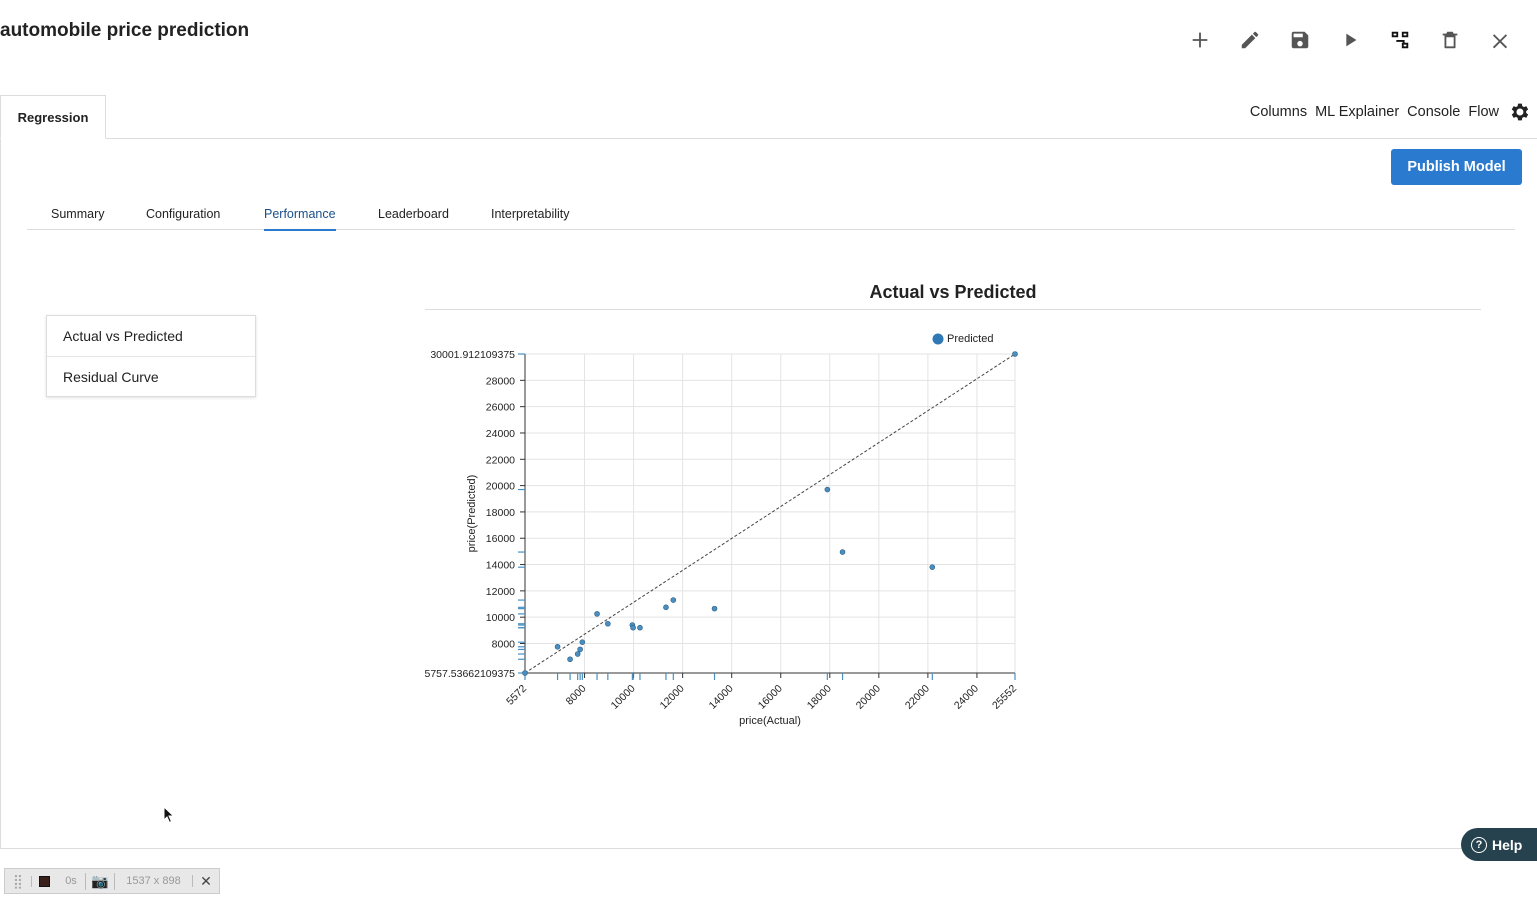 This screenshot has height=898, width=1537. I want to click on tab-interpretability: Interpretability, so click(530, 214).